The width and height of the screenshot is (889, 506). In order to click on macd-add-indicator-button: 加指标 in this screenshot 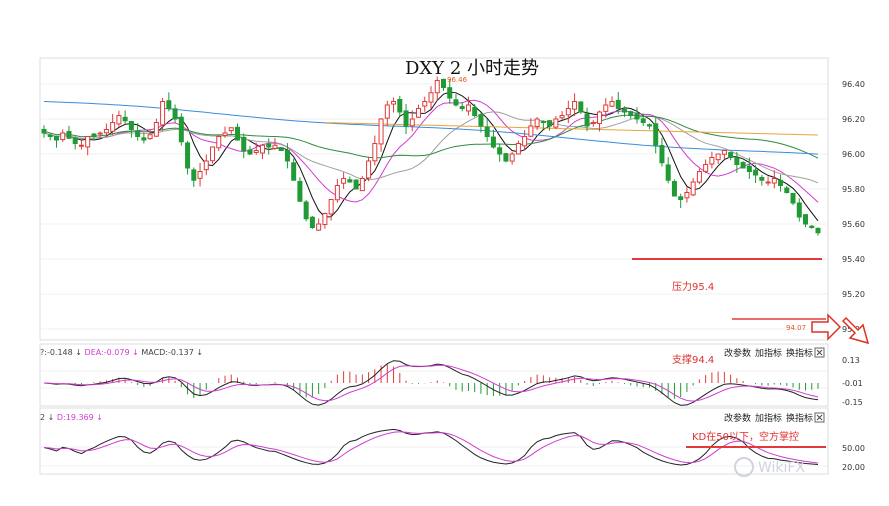, I will do `click(768, 353)`.